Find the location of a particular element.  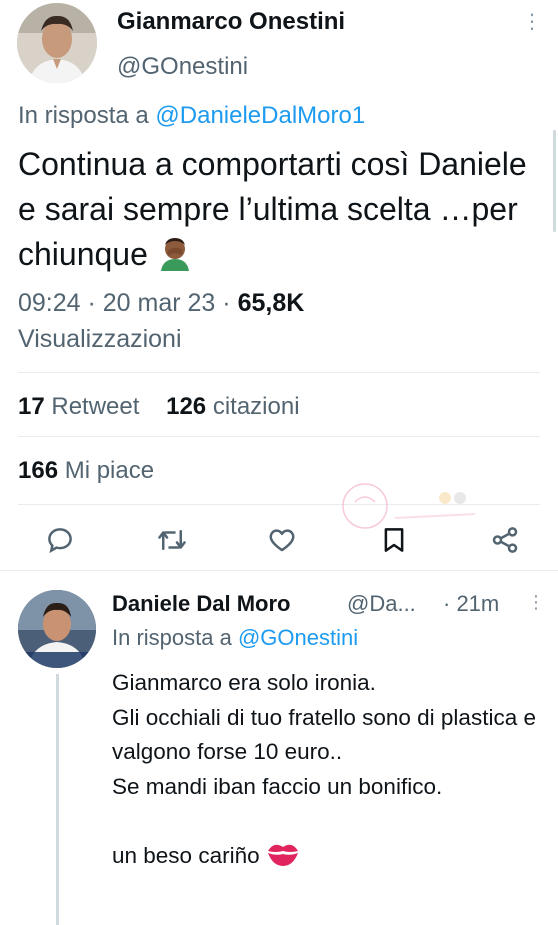

retweets-label: Retweet is located at coordinates (95, 406).